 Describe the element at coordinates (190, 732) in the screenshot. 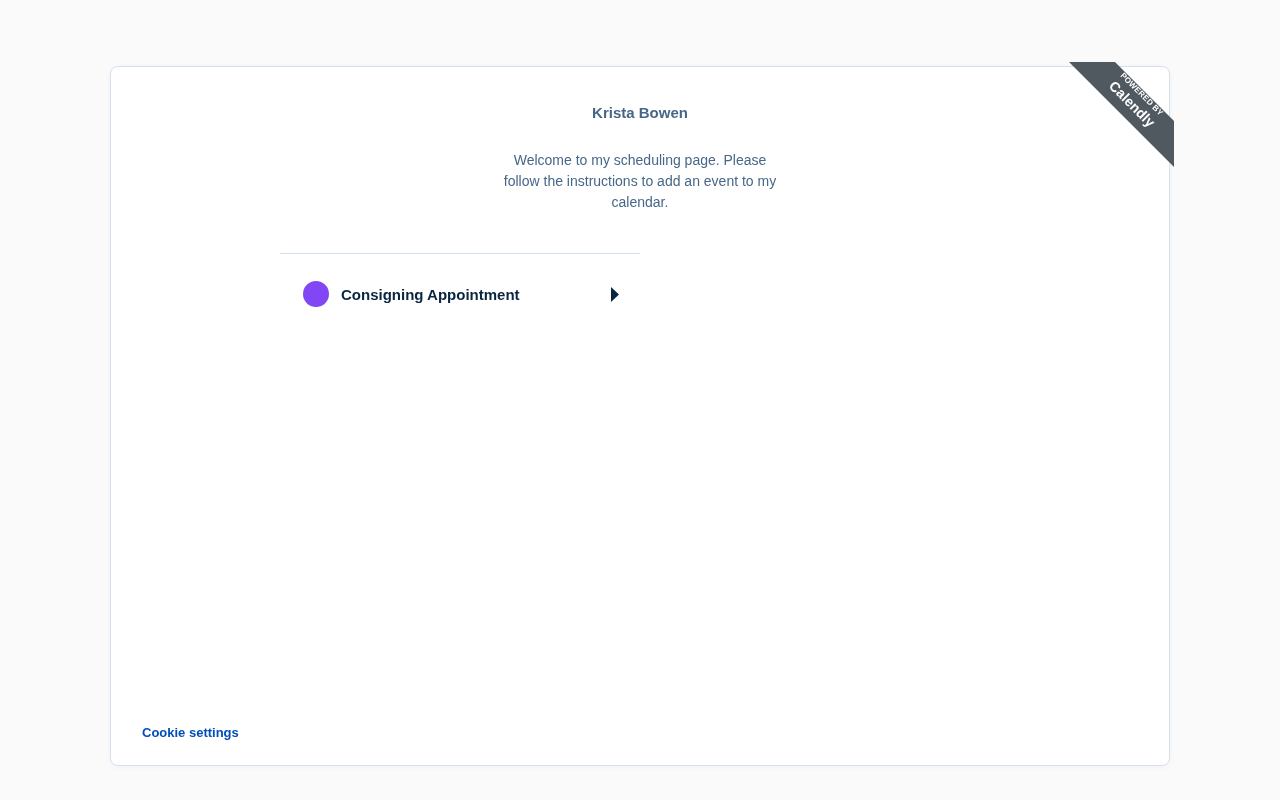

I see `cookie-settings-link: Cookie settings` at that location.